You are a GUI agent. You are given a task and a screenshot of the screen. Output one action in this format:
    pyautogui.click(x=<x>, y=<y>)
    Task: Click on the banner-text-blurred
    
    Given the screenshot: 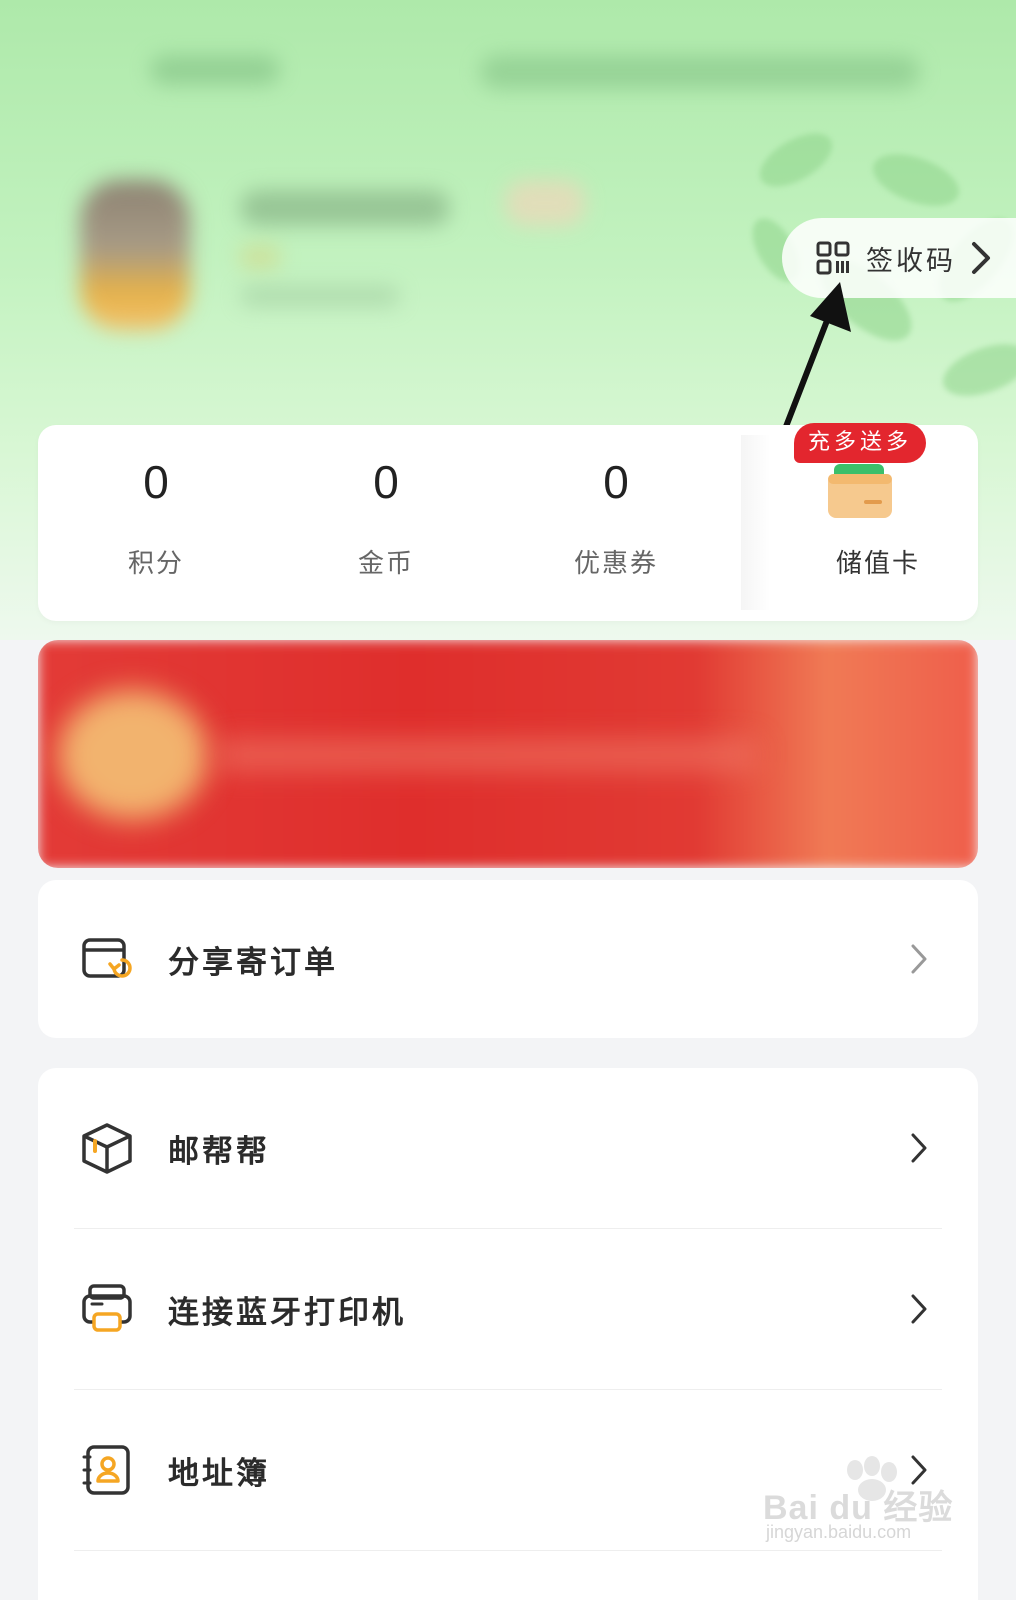 What is the action you would take?
    pyautogui.click(x=488, y=755)
    